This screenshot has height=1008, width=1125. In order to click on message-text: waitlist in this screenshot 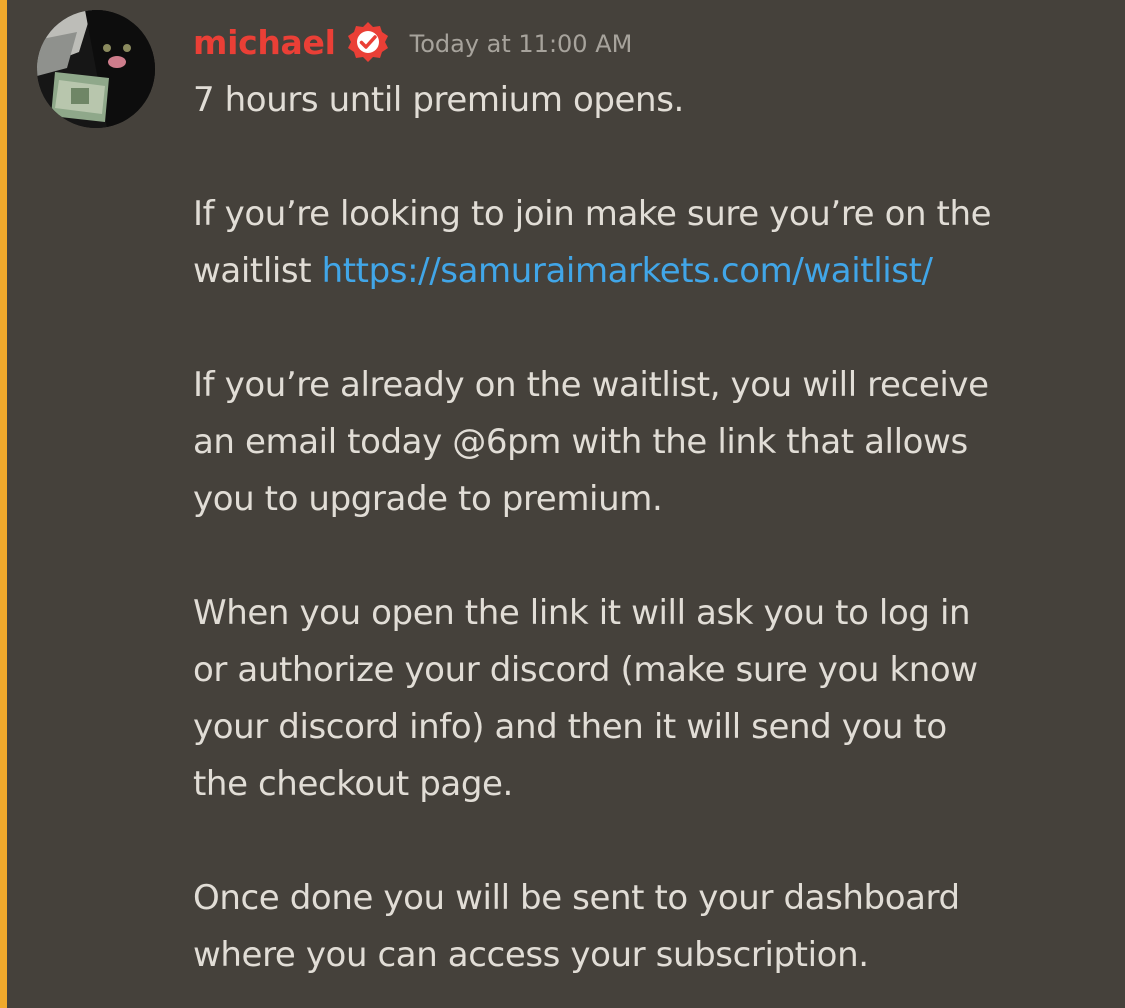, I will do `click(252, 271)`.